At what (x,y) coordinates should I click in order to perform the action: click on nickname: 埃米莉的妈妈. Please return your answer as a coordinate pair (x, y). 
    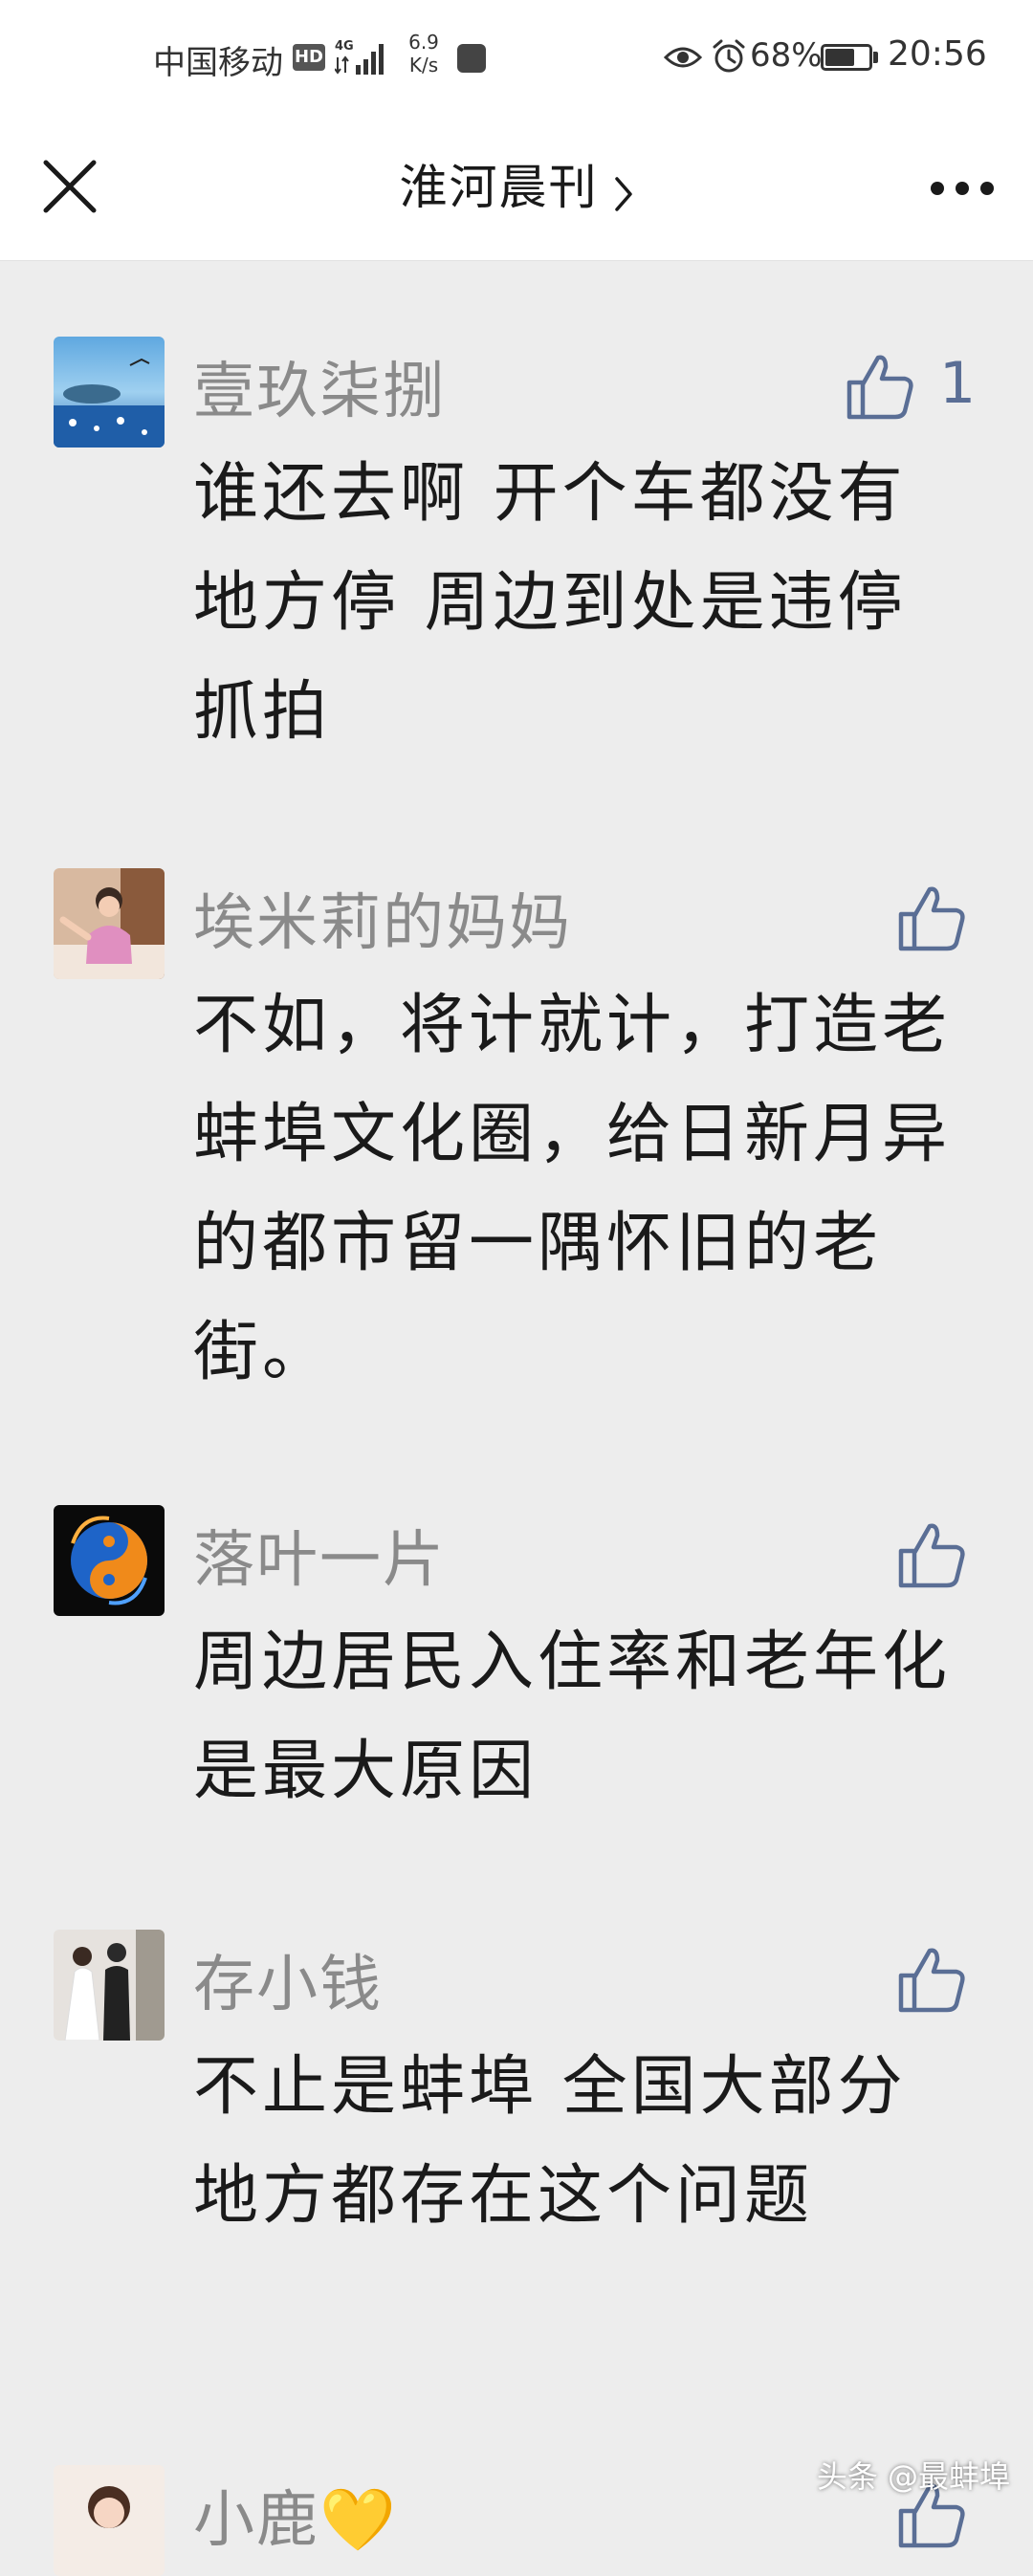
    Looking at the image, I should click on (382, 918).